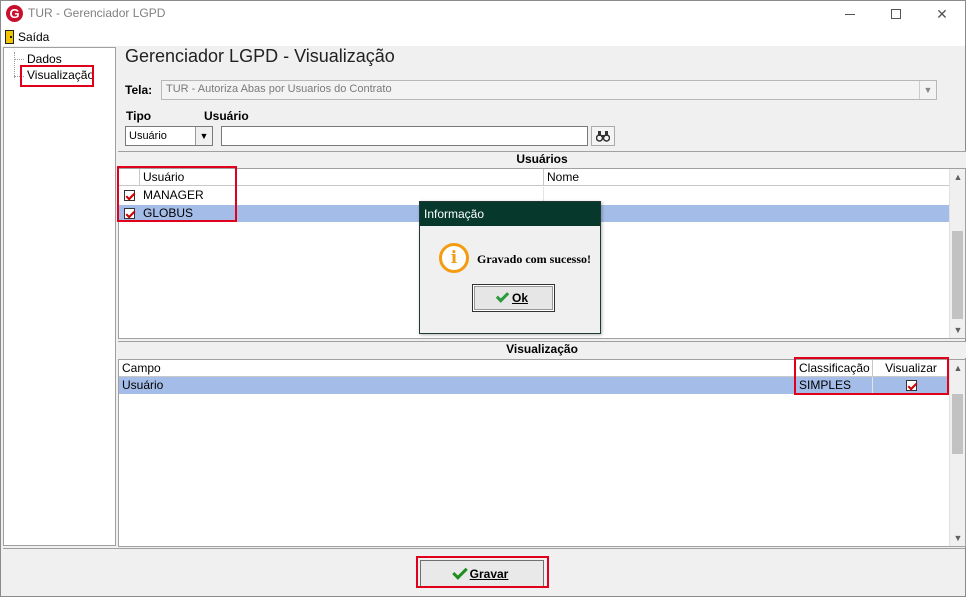 Image resolution: width=966 pixels, height=597 pixels. Describe the element at coordinates (454, 258) in the screenshot. I see `info-icon: i` at that location.